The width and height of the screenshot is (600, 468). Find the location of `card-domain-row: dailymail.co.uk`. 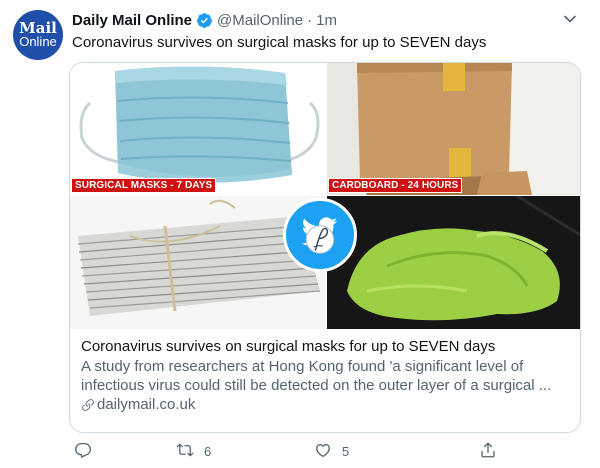

card-domain-row: dailymail.co.uk is located at coordinates (325, 405).